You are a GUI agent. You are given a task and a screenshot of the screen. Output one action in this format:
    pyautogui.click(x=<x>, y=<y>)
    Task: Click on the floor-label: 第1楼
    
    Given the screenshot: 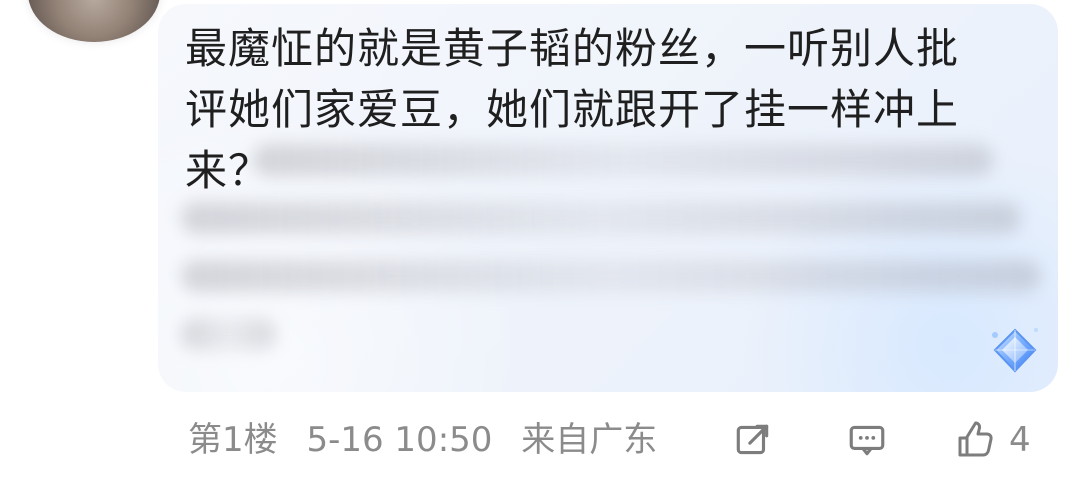 What is the action you would take?
    pyautogui.click(x=233, y=440)
    